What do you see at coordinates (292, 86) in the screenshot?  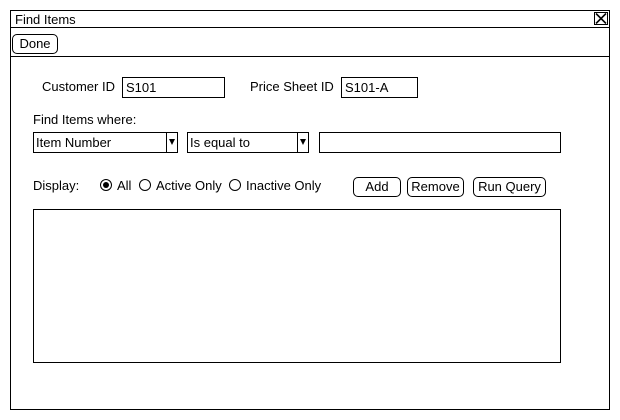 I see `price-sheet-id-label: Price Sheet ID` at bounding box center [292, 86].